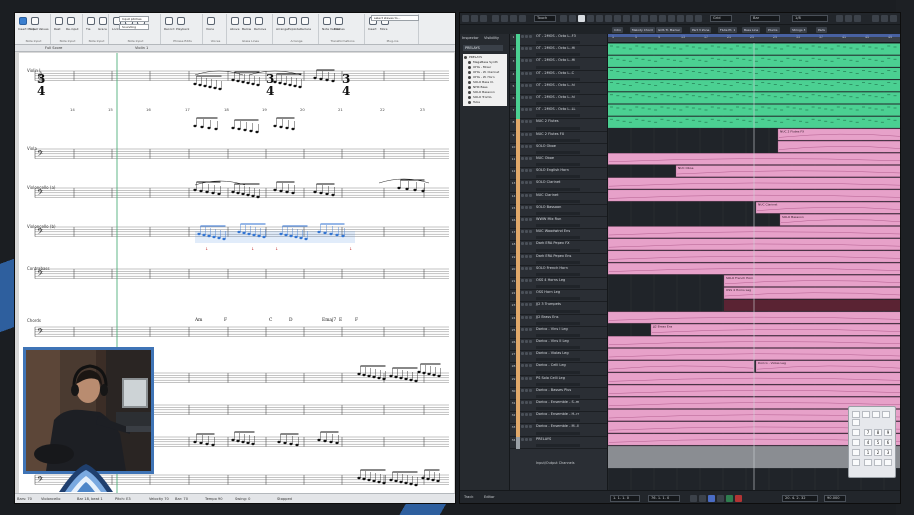 This screenshot has width=914, height=515. I want to click on track-name: OT - 2MOS - Octo L..F3, so click(556, 36).